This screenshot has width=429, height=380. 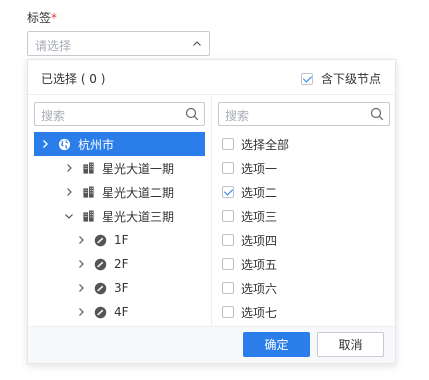 What do you see at coordinates (138, 216) in the screenshot?
I see `tree-node-label: 星光大道三期` at bounding box center [138, 216].